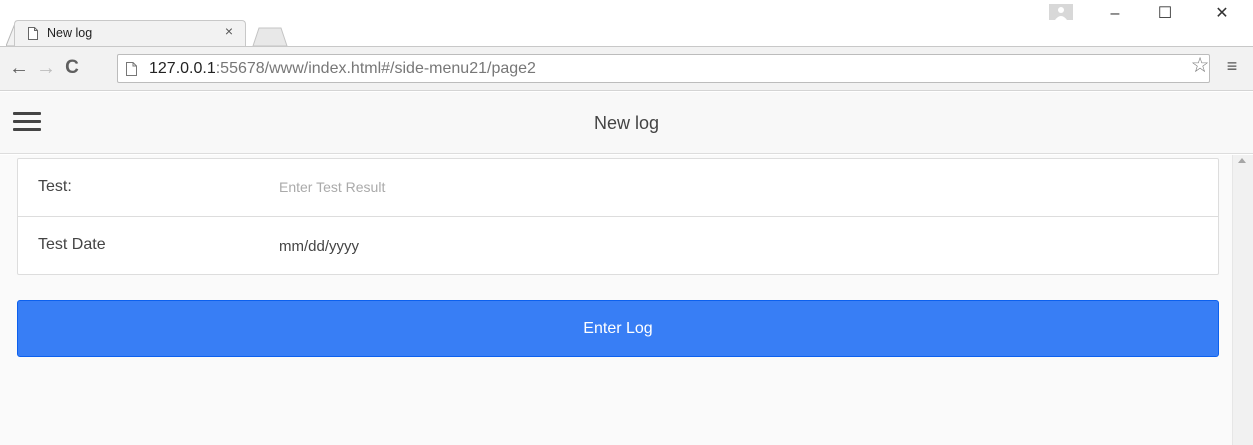 The height and width of the screenshot is (445, 1253). What do you see at coordinates (1165, 14) in the screenshot?
I see `window-maximize-button: ☐` at bounding box center [1165, 14].